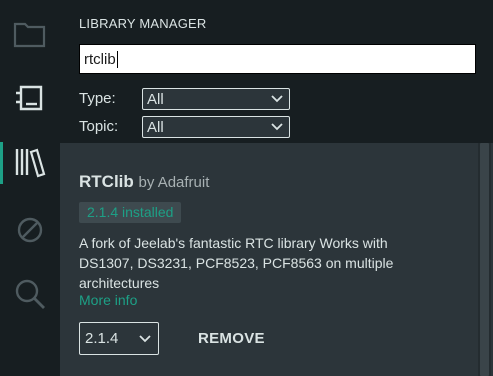 This screenshot has height=376, width=493. Describe the element at coordinates (106, 181) in the screenshot. I see `library-name: RTClib` at that location.